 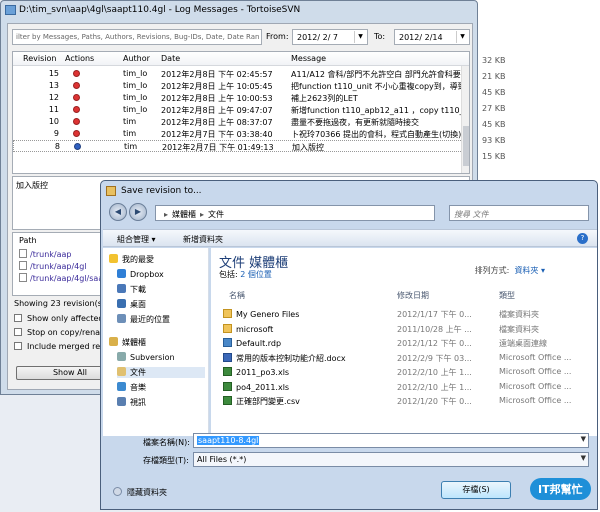 I want to click on sidebar-item: Dropbox, so click(x=161, y=274).